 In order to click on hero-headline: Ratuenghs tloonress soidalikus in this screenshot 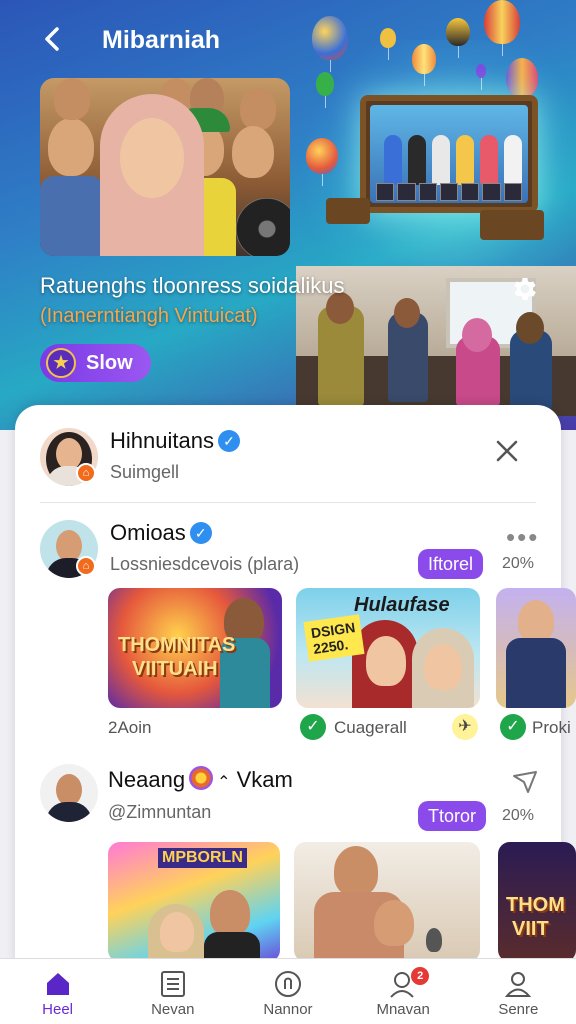, I will do `click(192, 285)`.